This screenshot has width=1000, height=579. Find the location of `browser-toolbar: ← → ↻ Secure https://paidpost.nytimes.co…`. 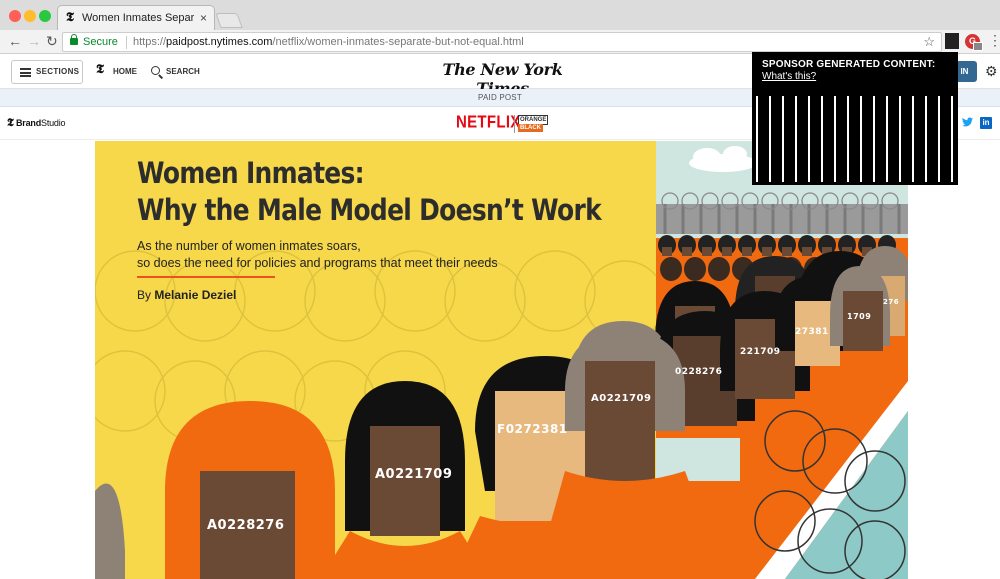

browser-toolbar: ← → ↻ Secure https://paidpost.nytimes.co… is located at coordinates (500, 42).